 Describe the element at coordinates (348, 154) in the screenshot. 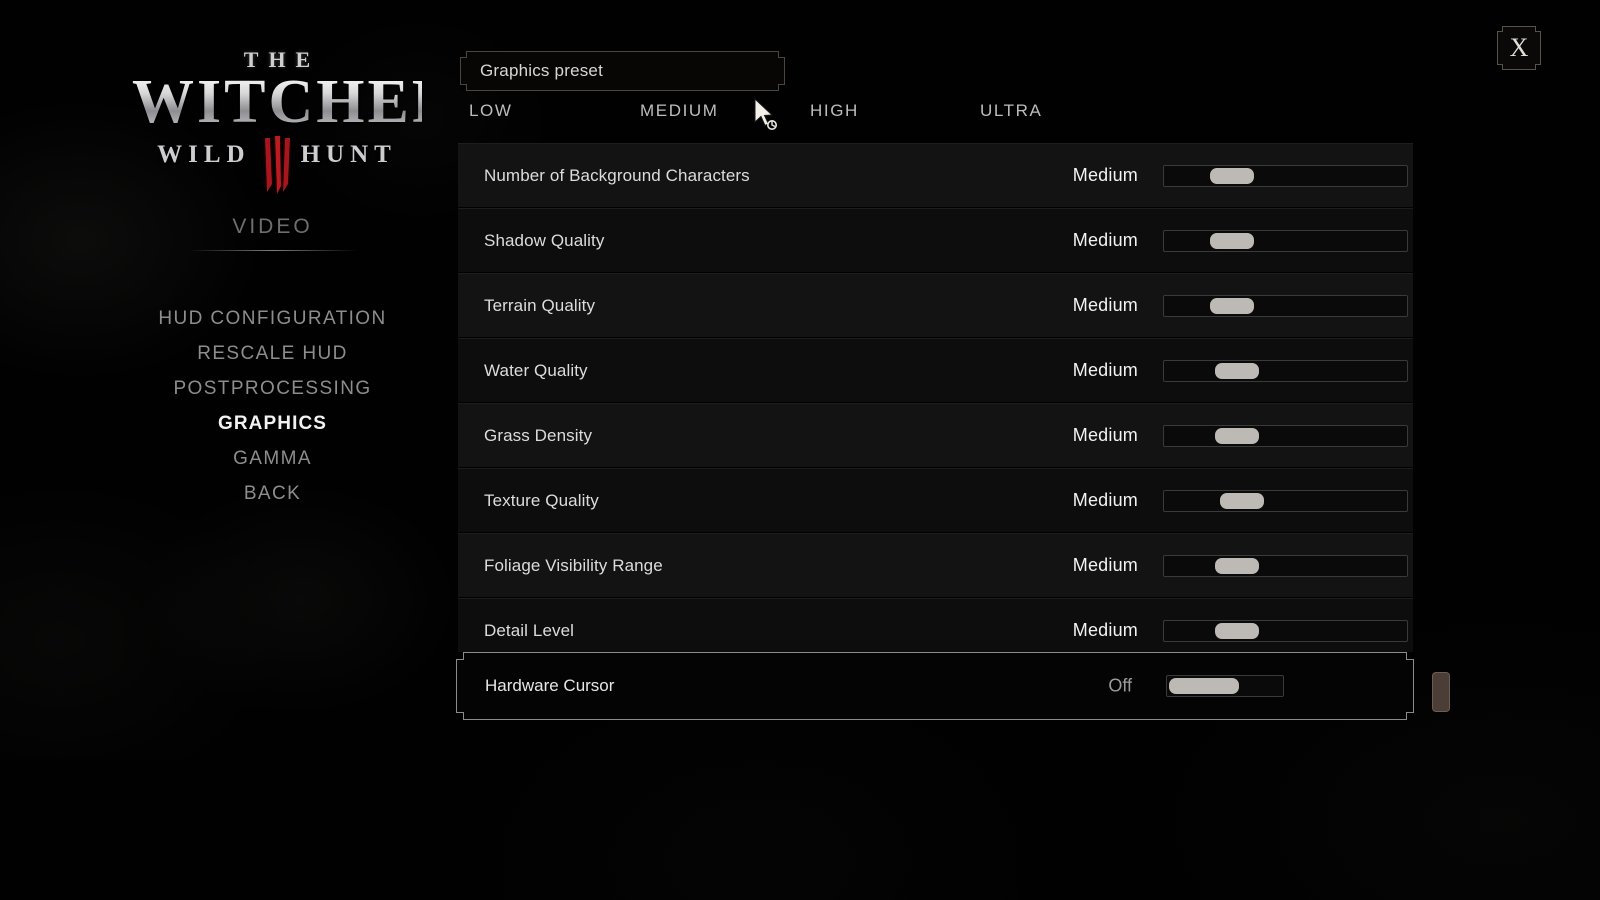

I see `logo-hunt-text: HUNT` at that location.